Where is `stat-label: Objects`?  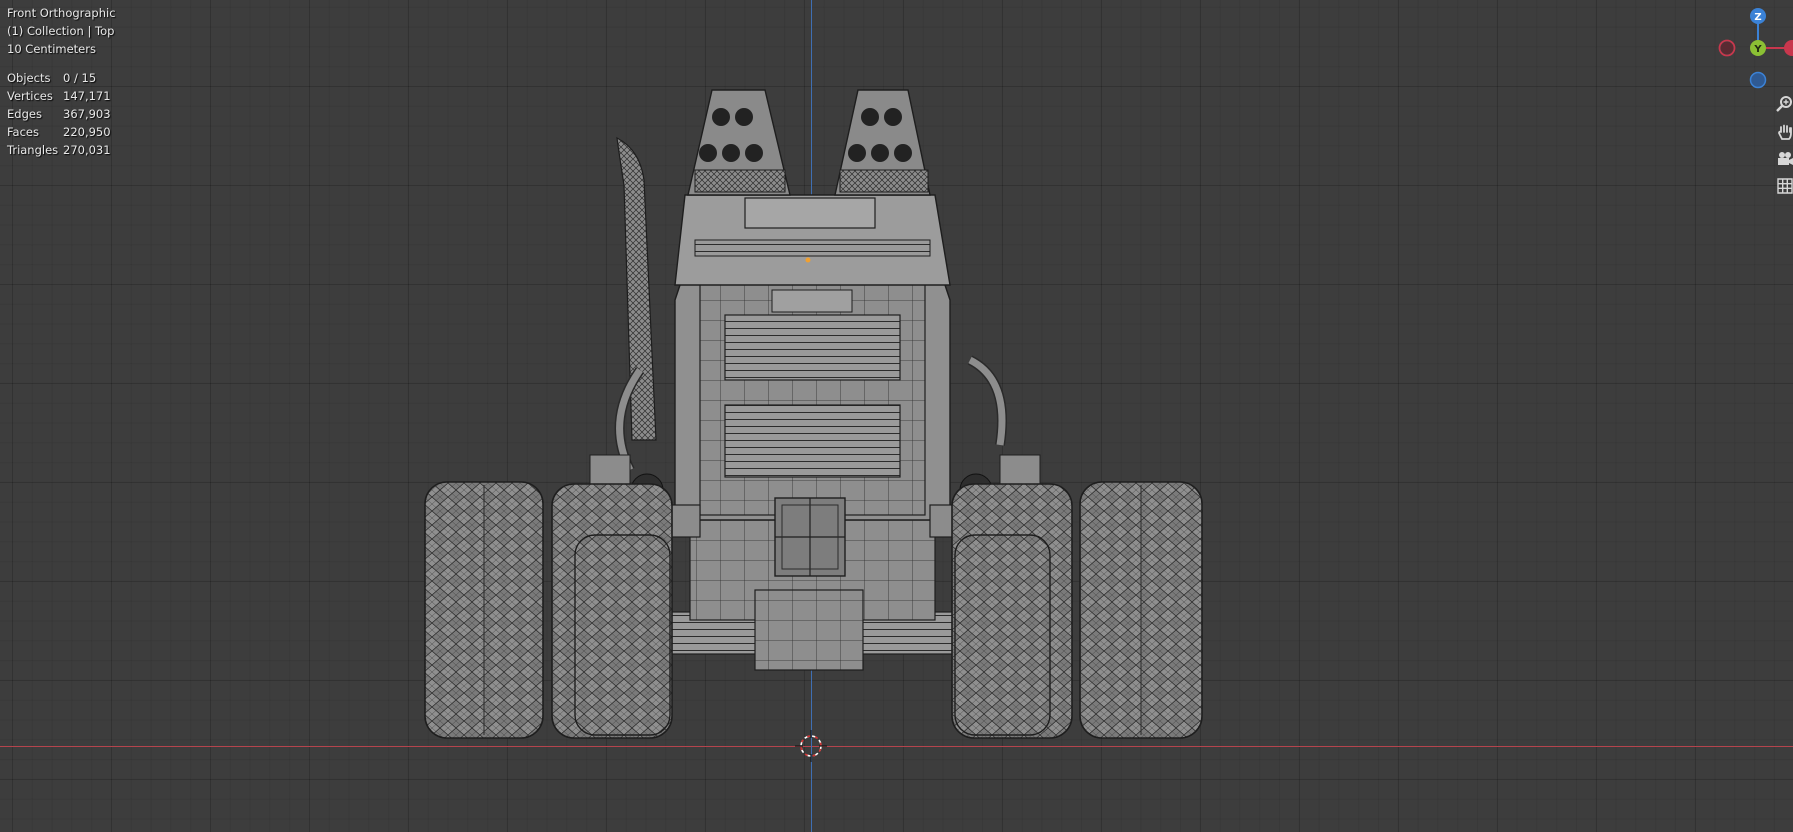 stat-label: Objects is located at coordinates (29, 78).